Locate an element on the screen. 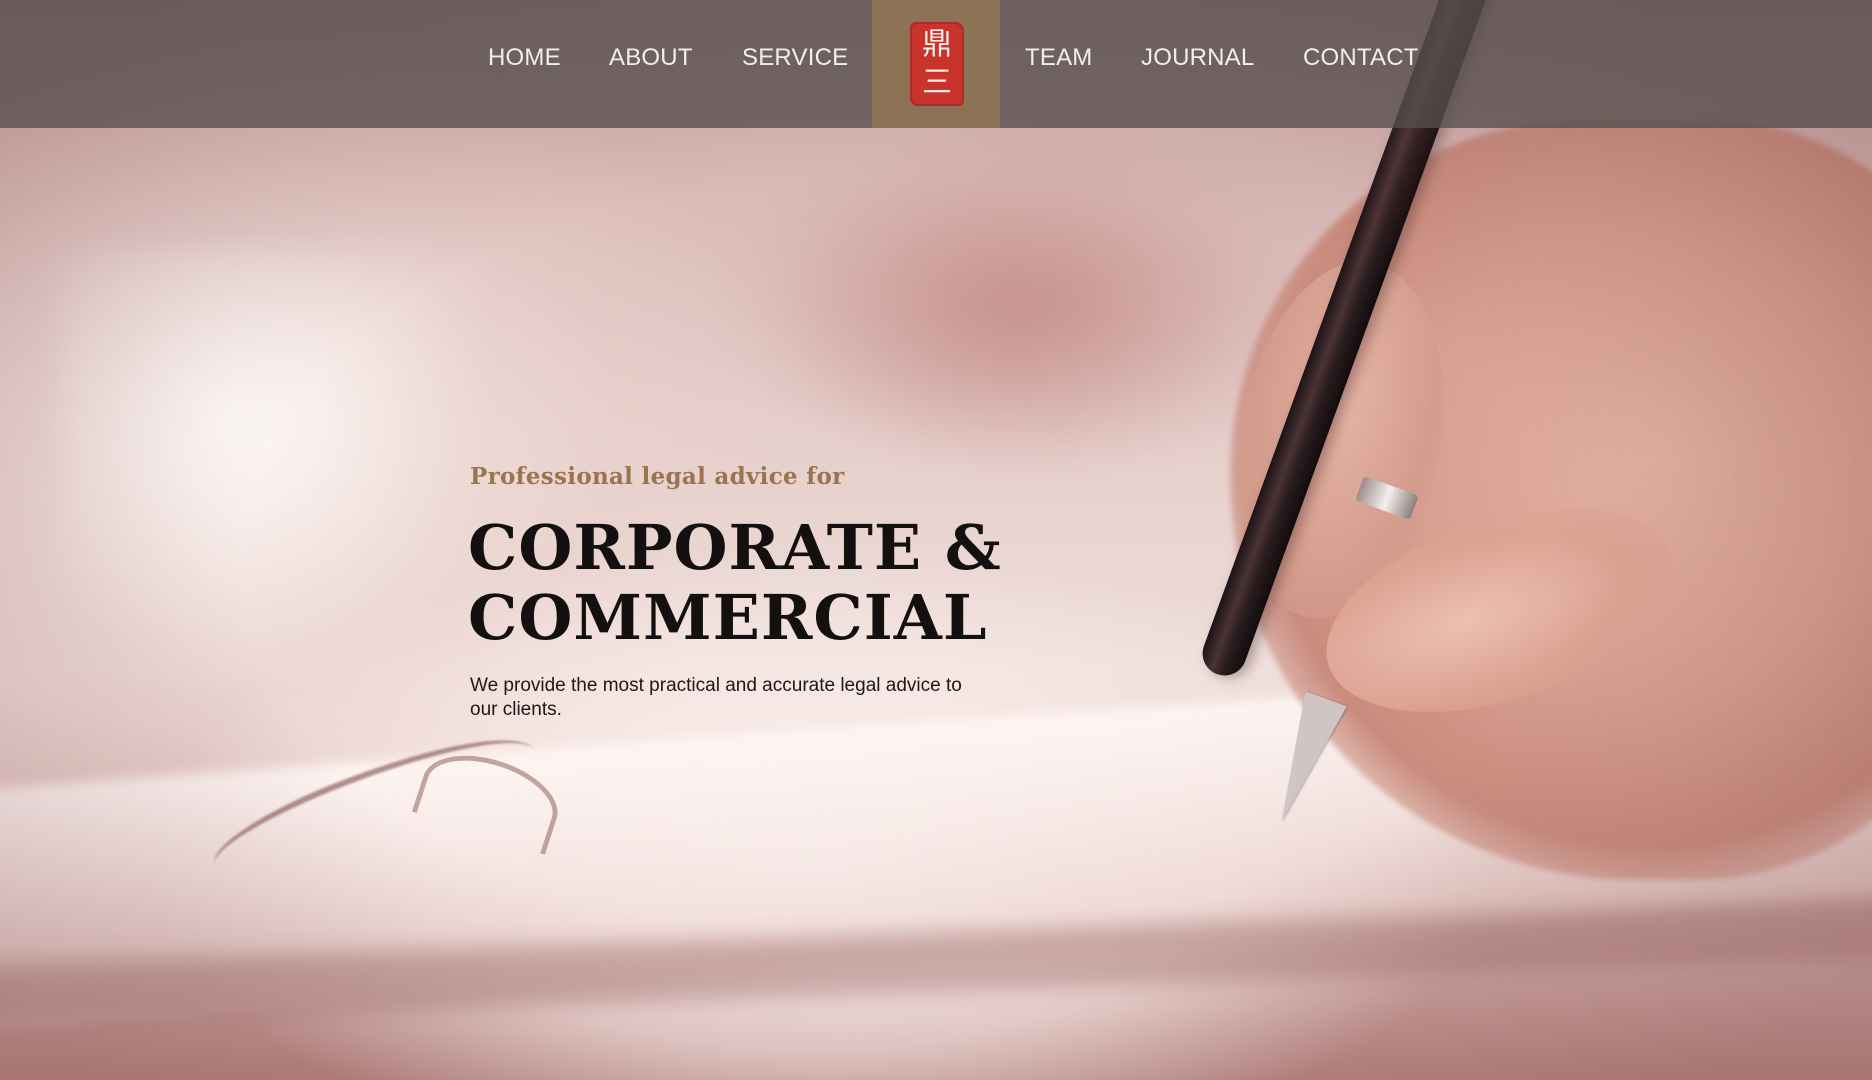  nav-about: ABOUT is located at coordinates (651, 58).